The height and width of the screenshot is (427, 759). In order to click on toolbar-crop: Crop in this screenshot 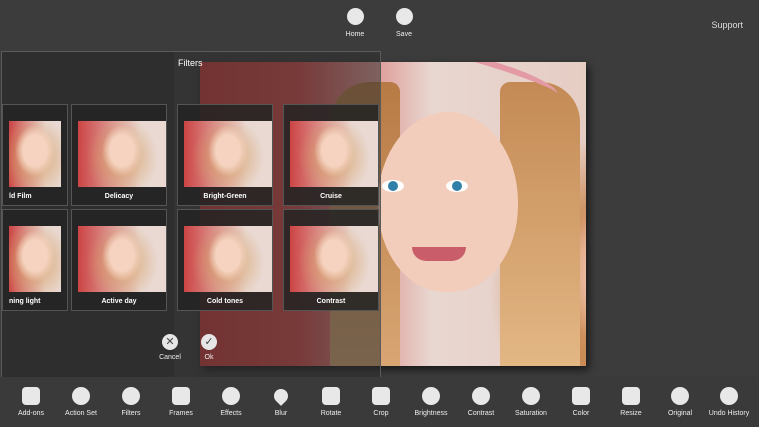, I will do `click(381, 402)`.